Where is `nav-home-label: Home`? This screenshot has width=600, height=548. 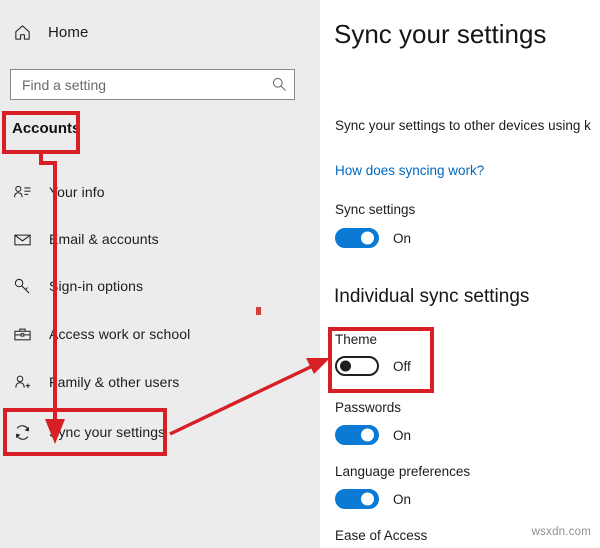
nav-home-label: Home is located at coordinates (68, 32).